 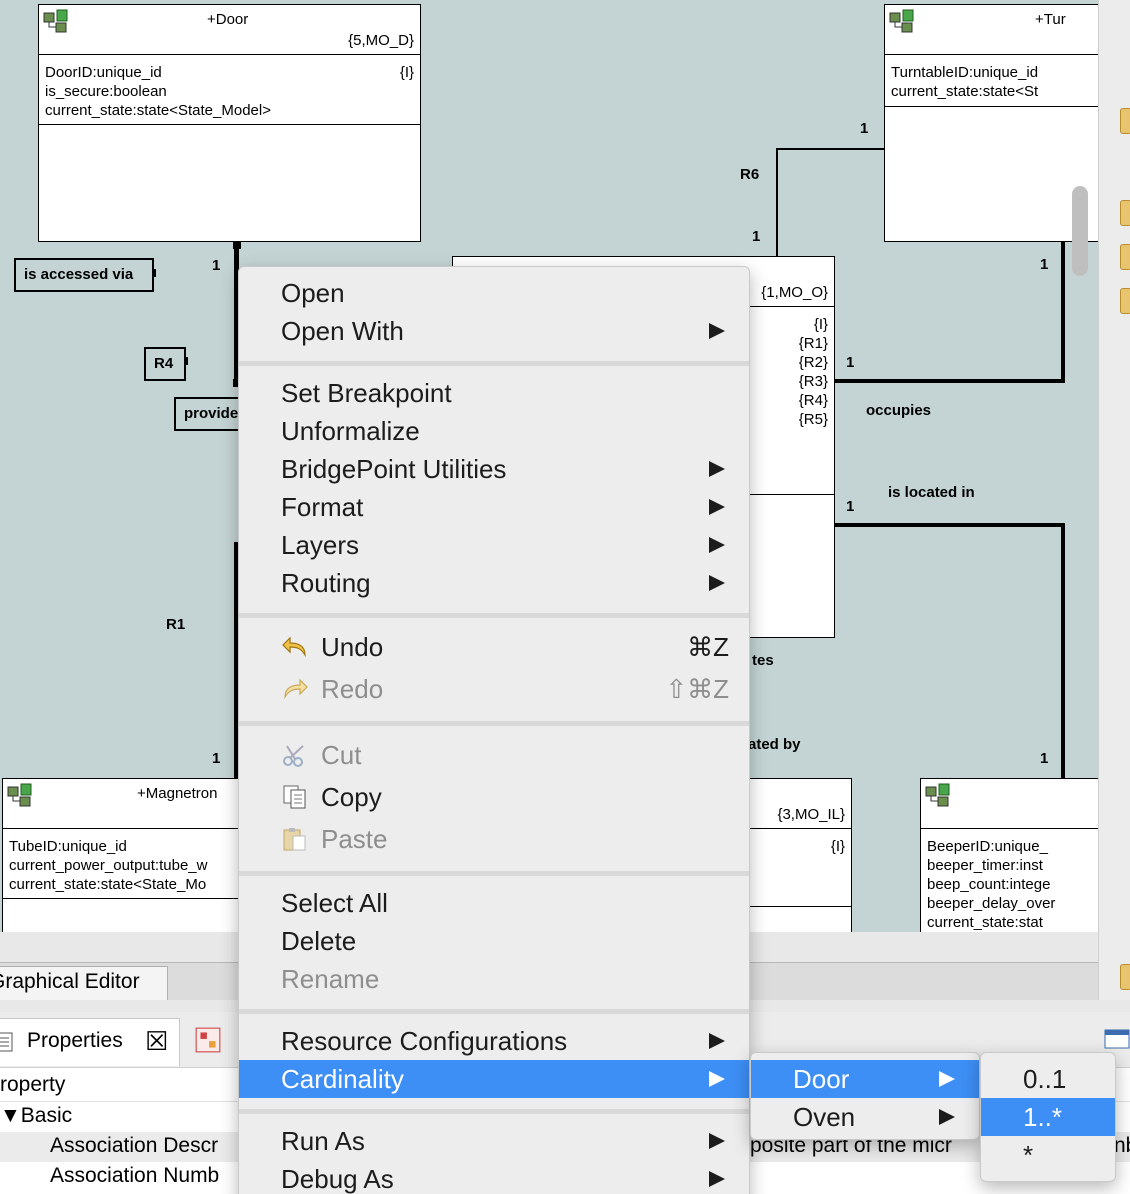 What do you see at coordinates (177, 793) in the screenshot?
I see `class-name: +Magnetron` at bounding box center [177, 793].